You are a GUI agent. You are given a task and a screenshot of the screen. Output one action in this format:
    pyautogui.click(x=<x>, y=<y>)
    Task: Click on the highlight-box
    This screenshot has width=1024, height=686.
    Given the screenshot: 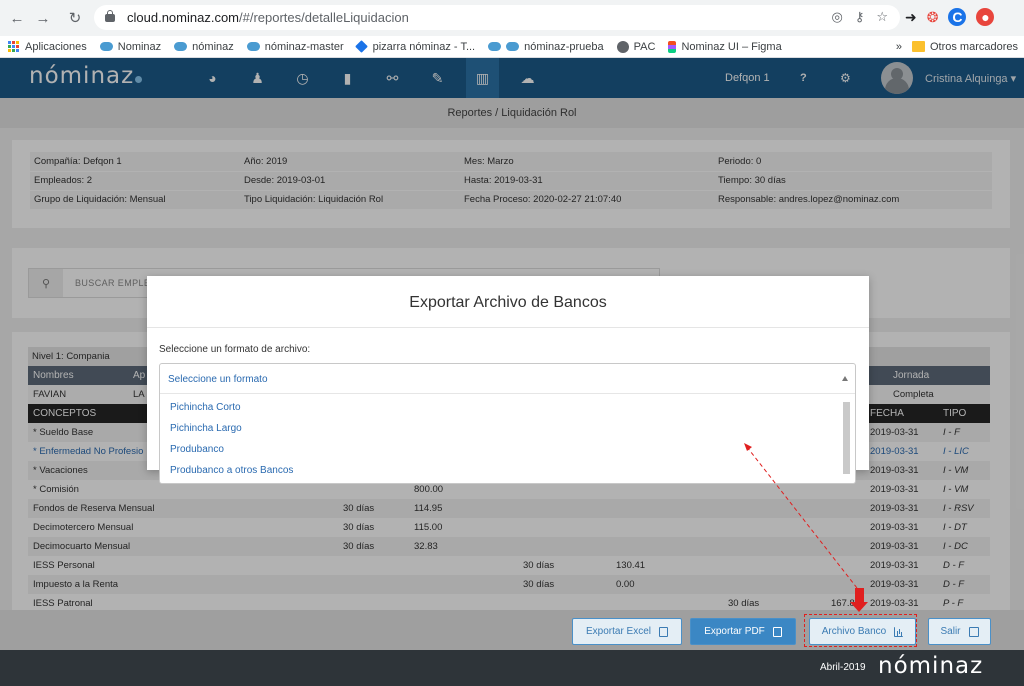 What is the action you would take?
    pyautogui.click(x=860, y=630)
    